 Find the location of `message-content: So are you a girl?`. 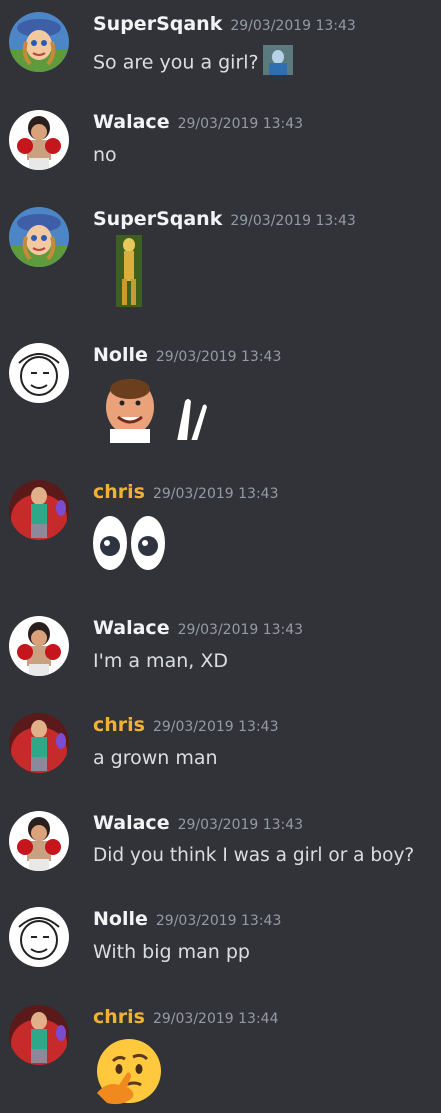

message-content: So are you a girl? is located at coordinates (176, 62).